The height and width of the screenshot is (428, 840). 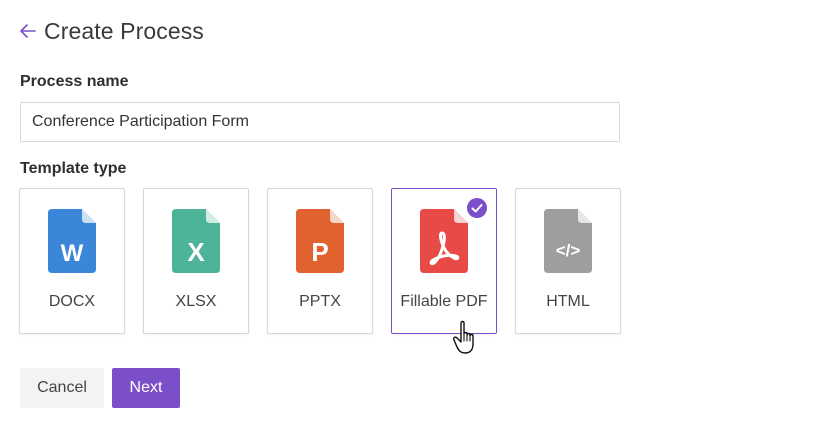 I want to click on html-glyph: </>, so click(x=568, y=250).